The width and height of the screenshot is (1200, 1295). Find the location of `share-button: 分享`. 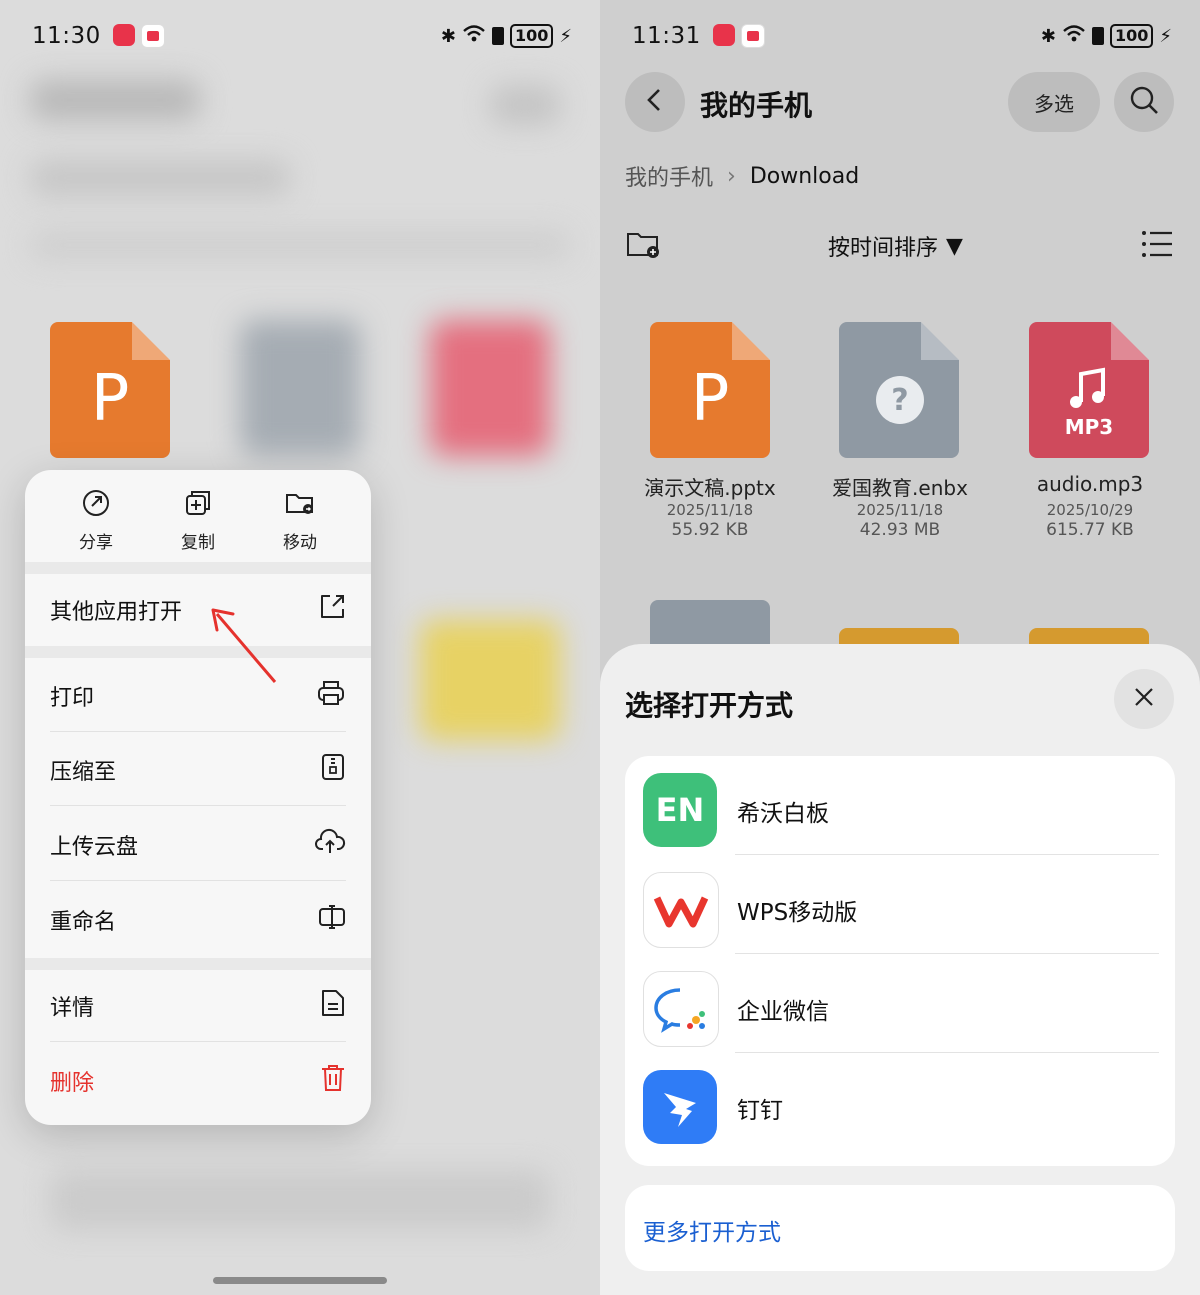

share-button: 分享 is located at coordinates (96, 525).